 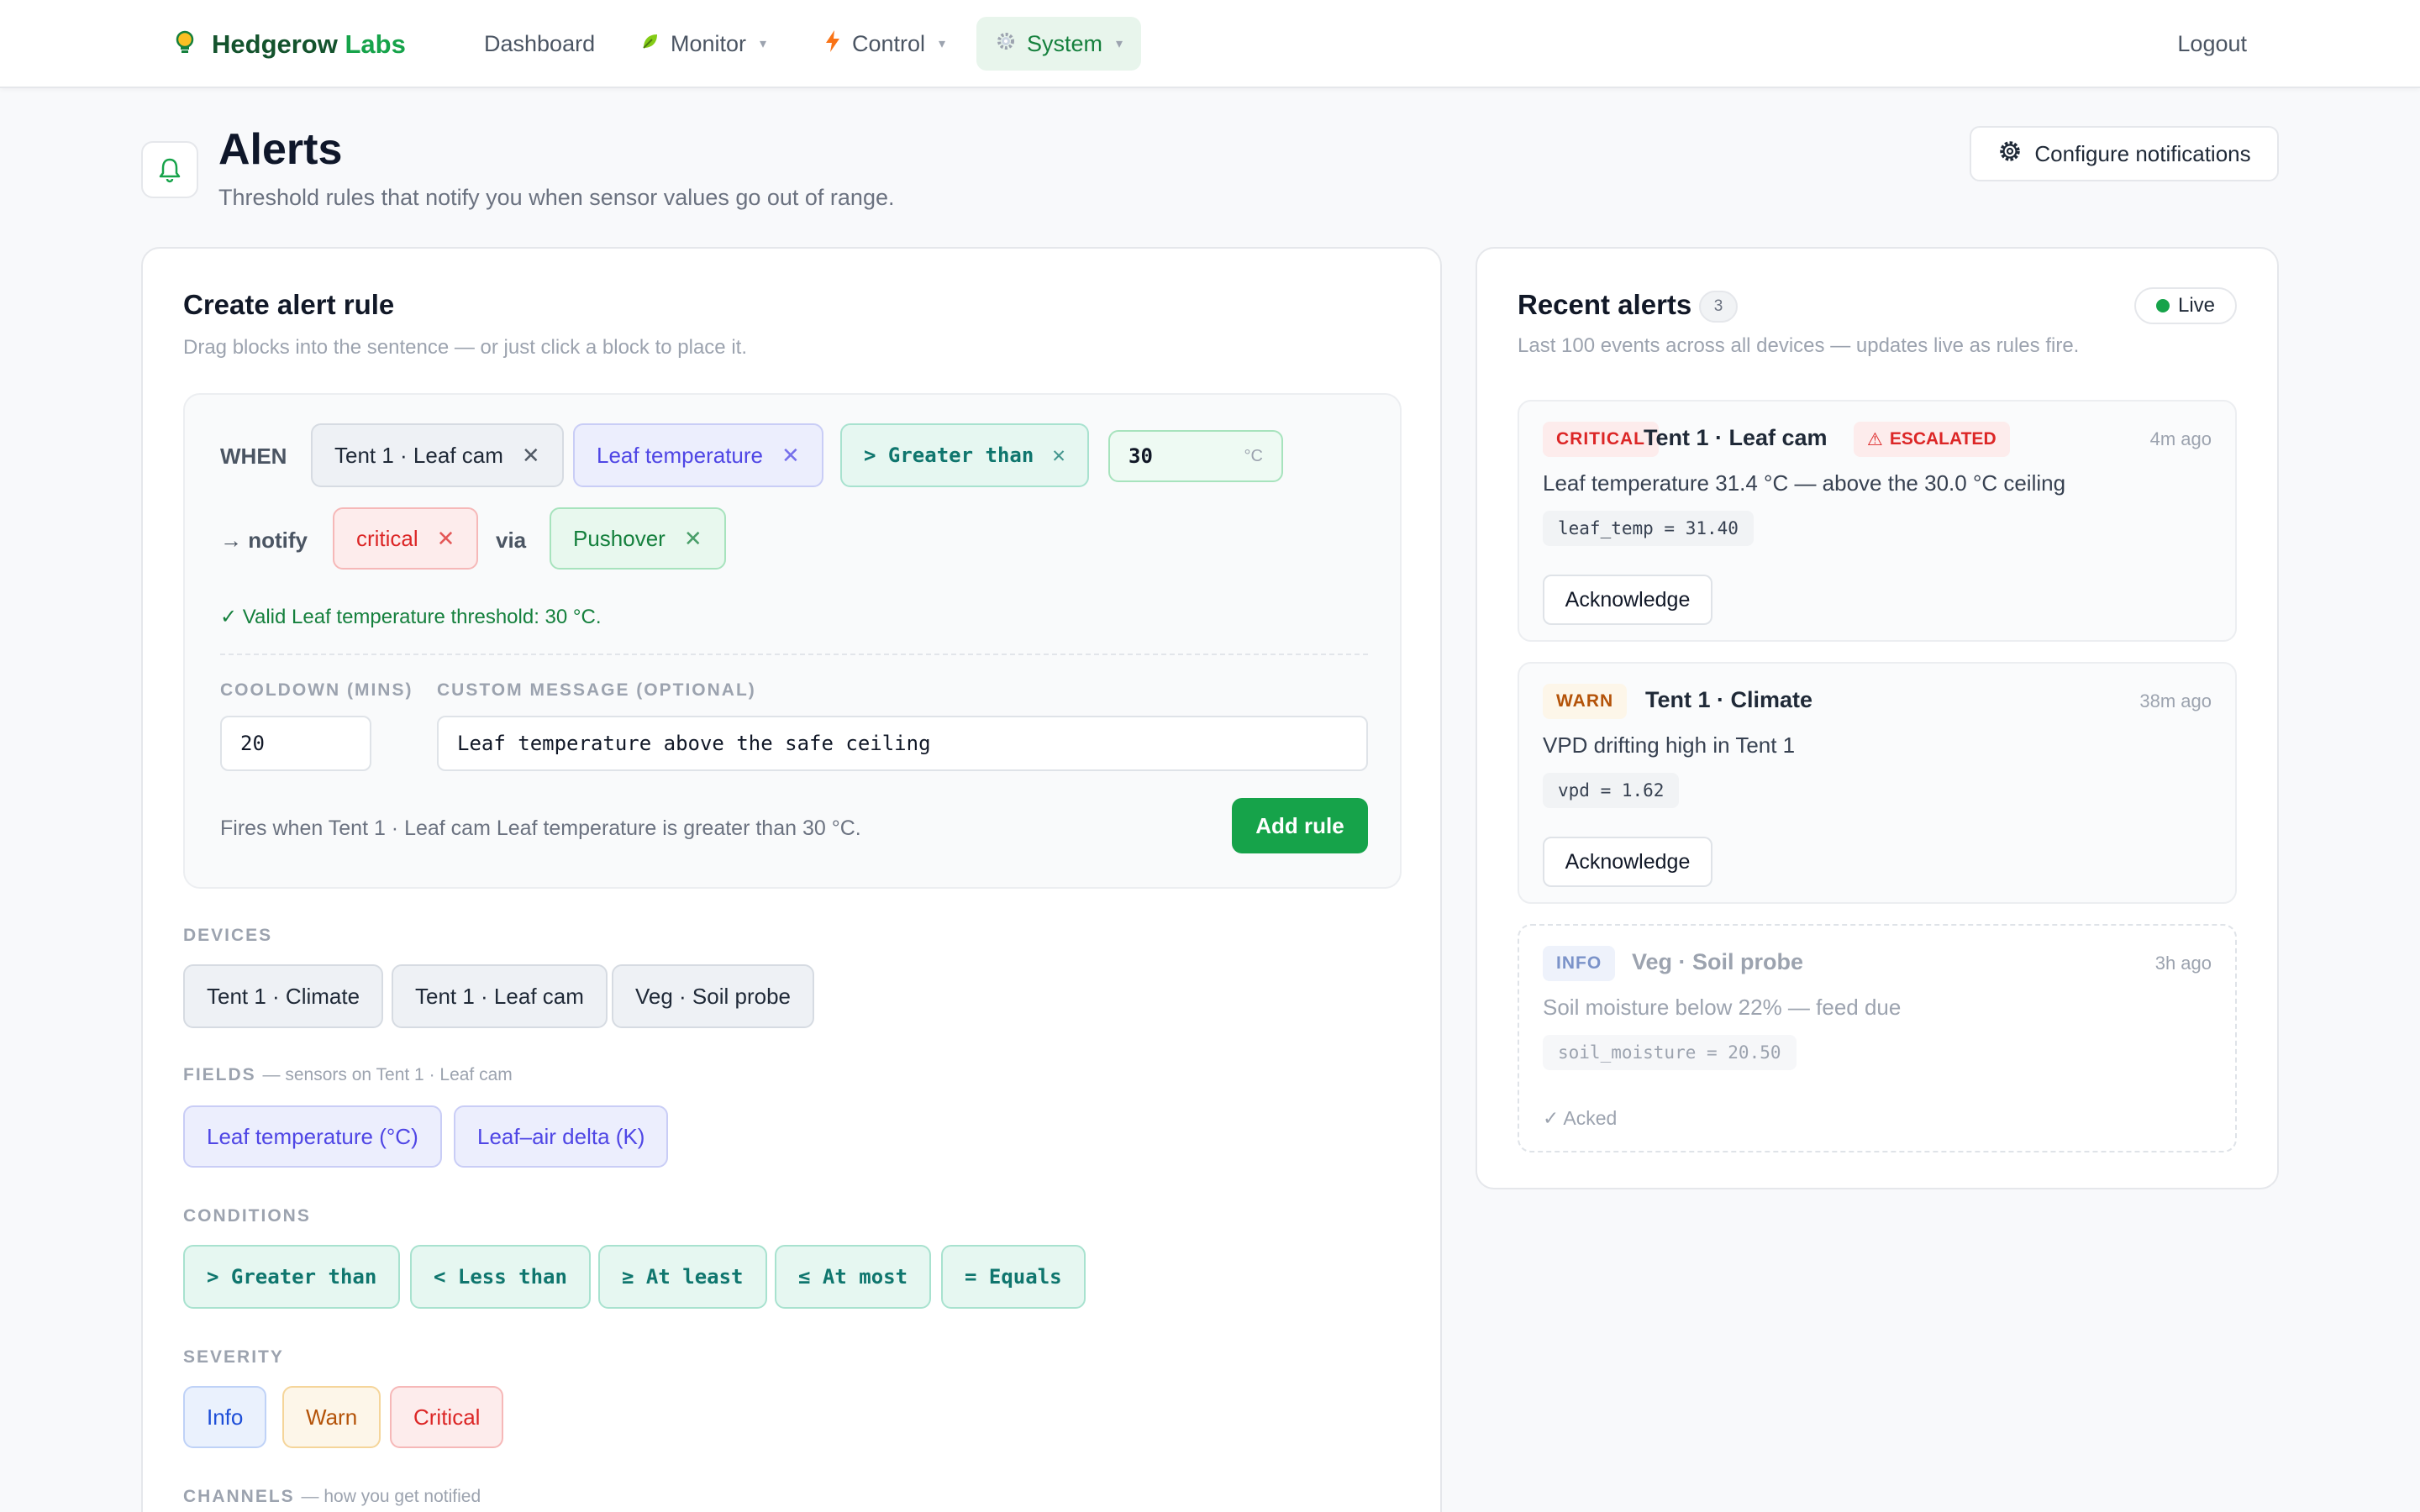 What do you see at coordinates (794, 654) in the screenshot?
I see `divider` at bounding box center [794, 654].